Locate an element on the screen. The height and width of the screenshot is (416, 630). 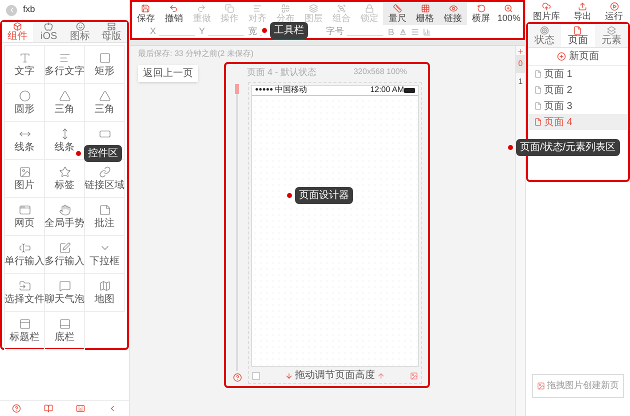
rotate-icon is located at coordinates (481, 8).